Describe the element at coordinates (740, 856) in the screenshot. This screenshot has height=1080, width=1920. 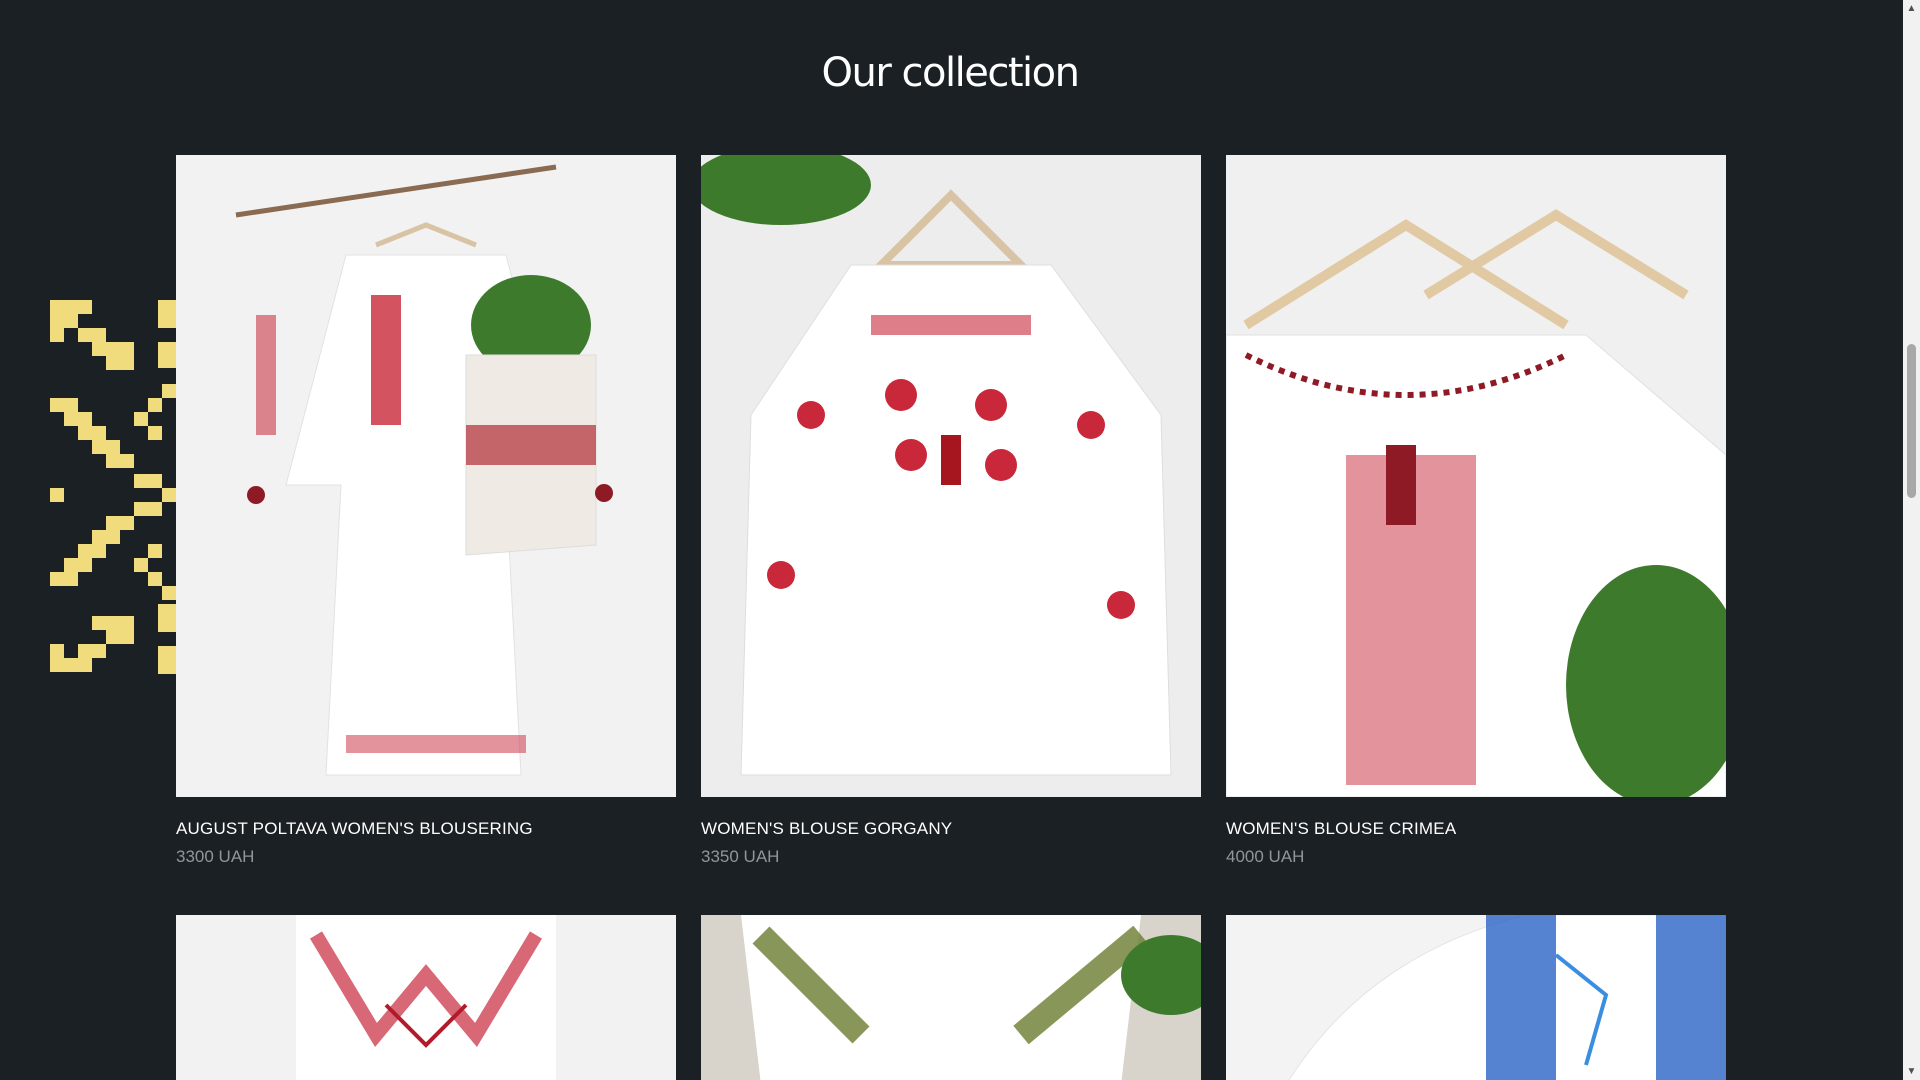
I see `product-price: 3350 UAH` at that location.